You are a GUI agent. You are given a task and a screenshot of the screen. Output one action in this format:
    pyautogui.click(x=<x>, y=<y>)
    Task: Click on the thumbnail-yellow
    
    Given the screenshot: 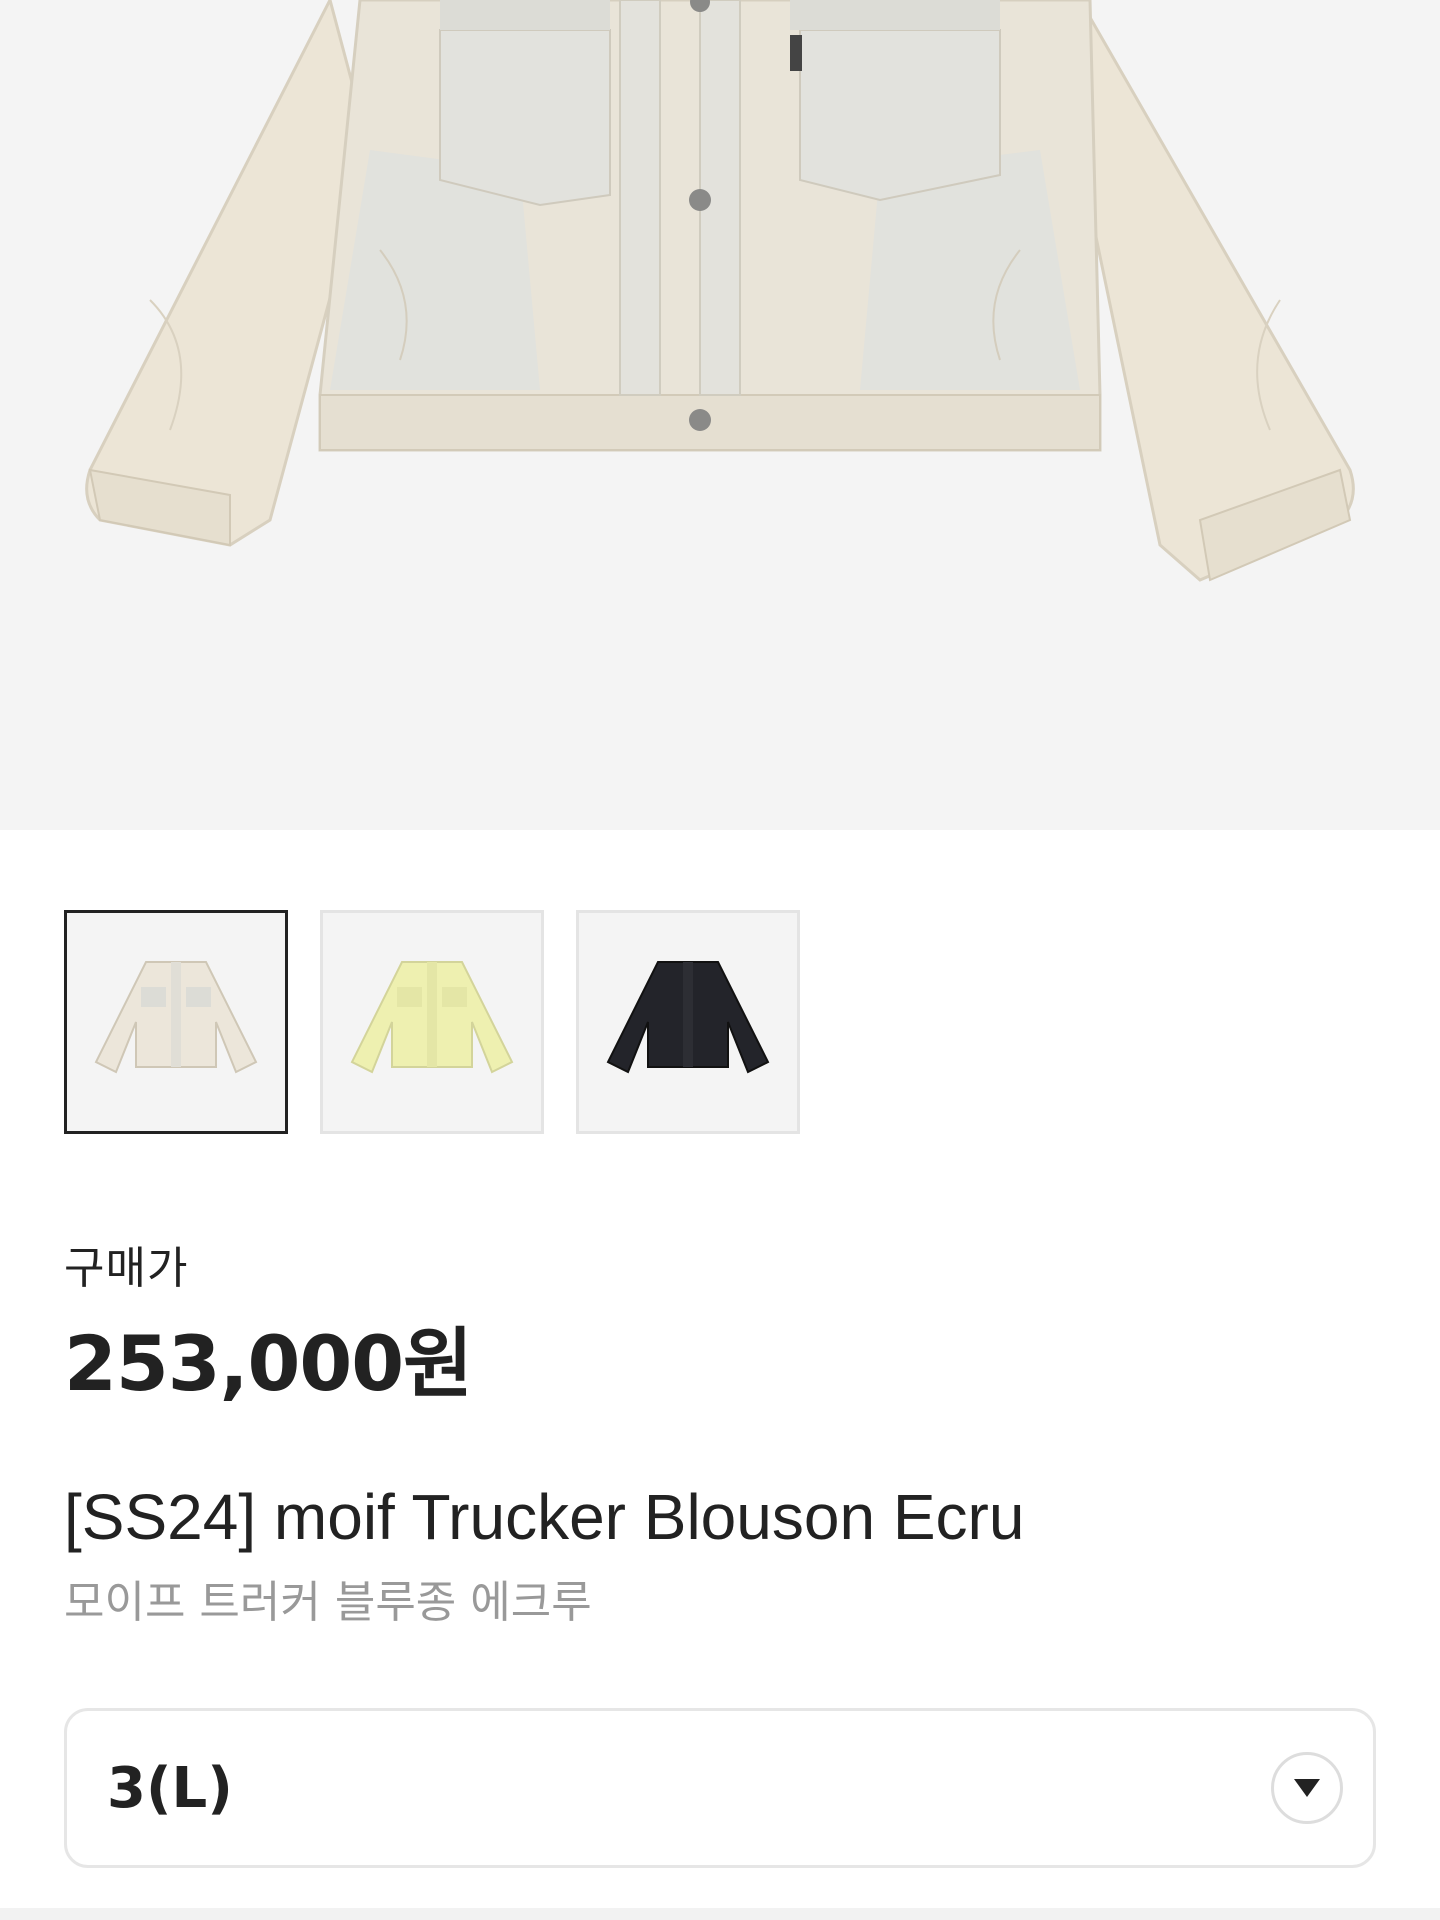 What is the action you would take?
    pyautogui.click(x=432, y=1022)
    